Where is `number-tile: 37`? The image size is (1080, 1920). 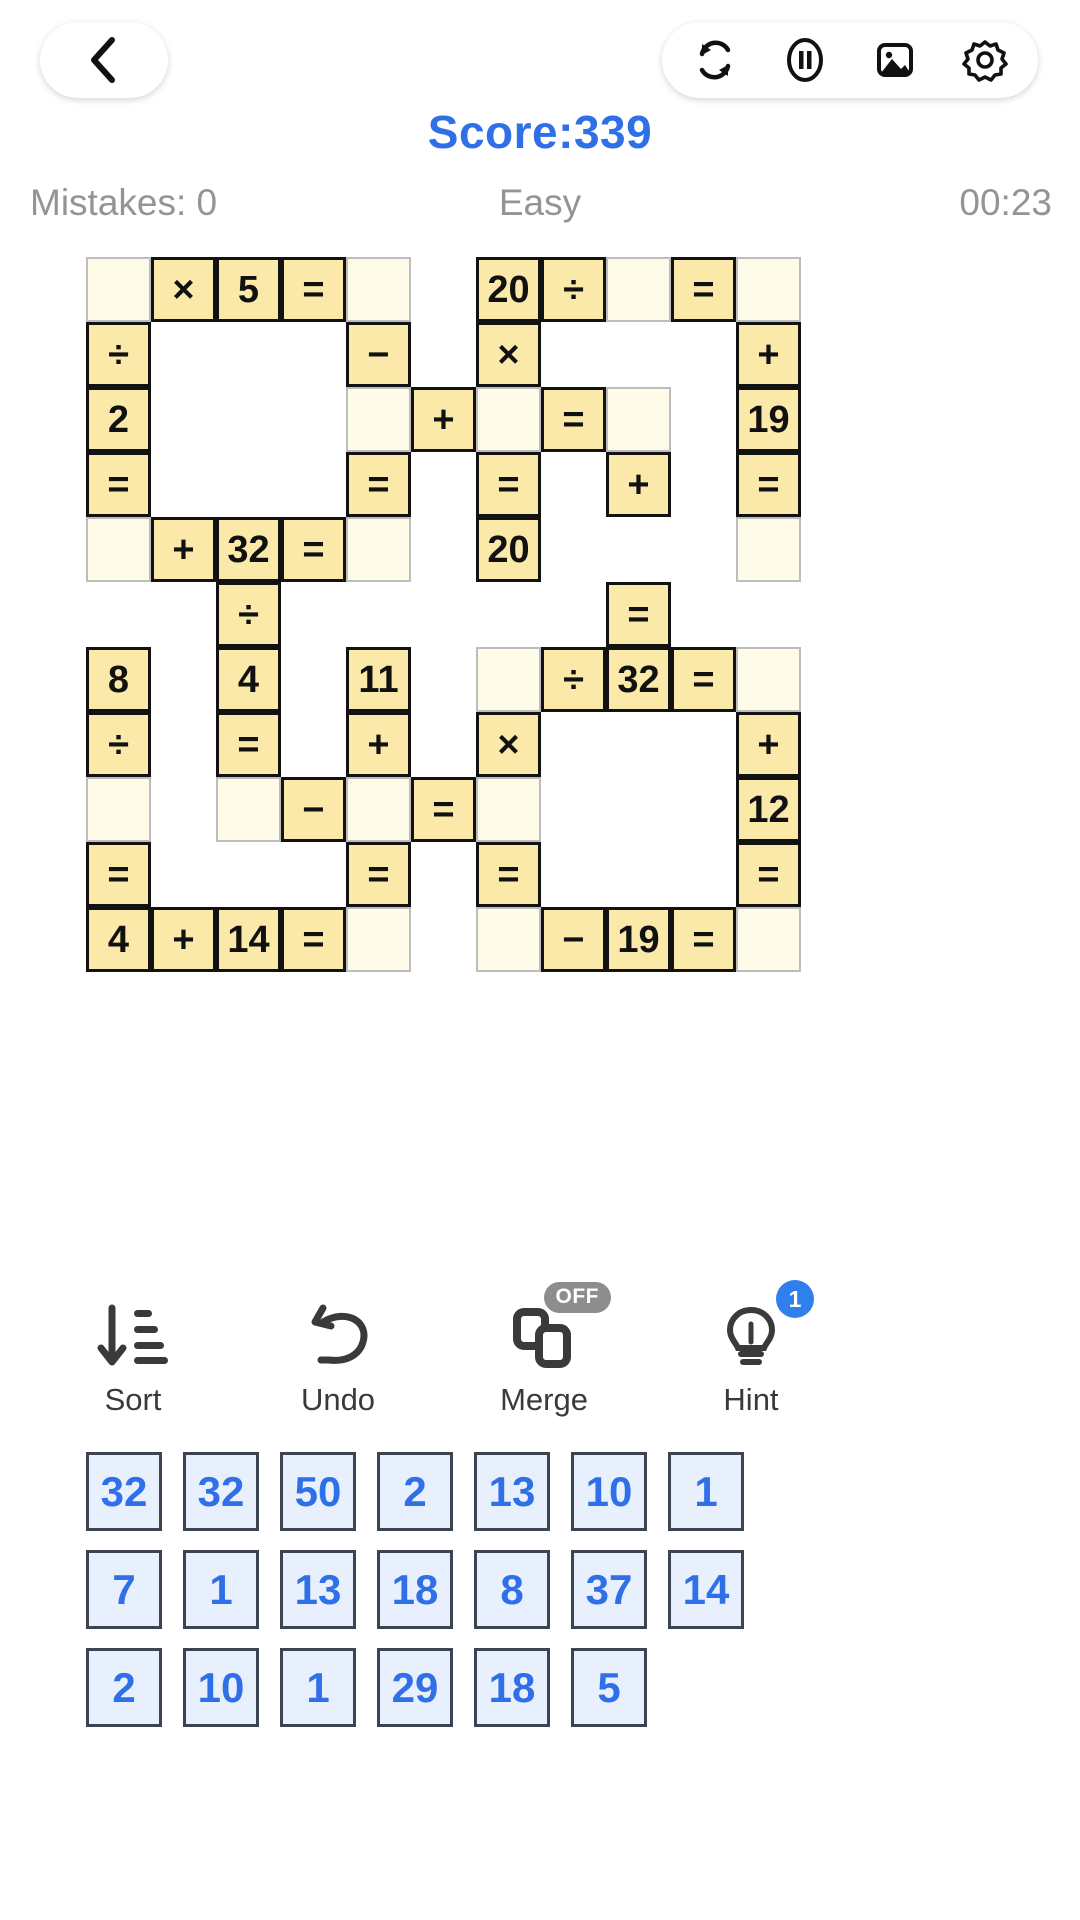 number-tile: 37 is located at coordinates (609, 1589).